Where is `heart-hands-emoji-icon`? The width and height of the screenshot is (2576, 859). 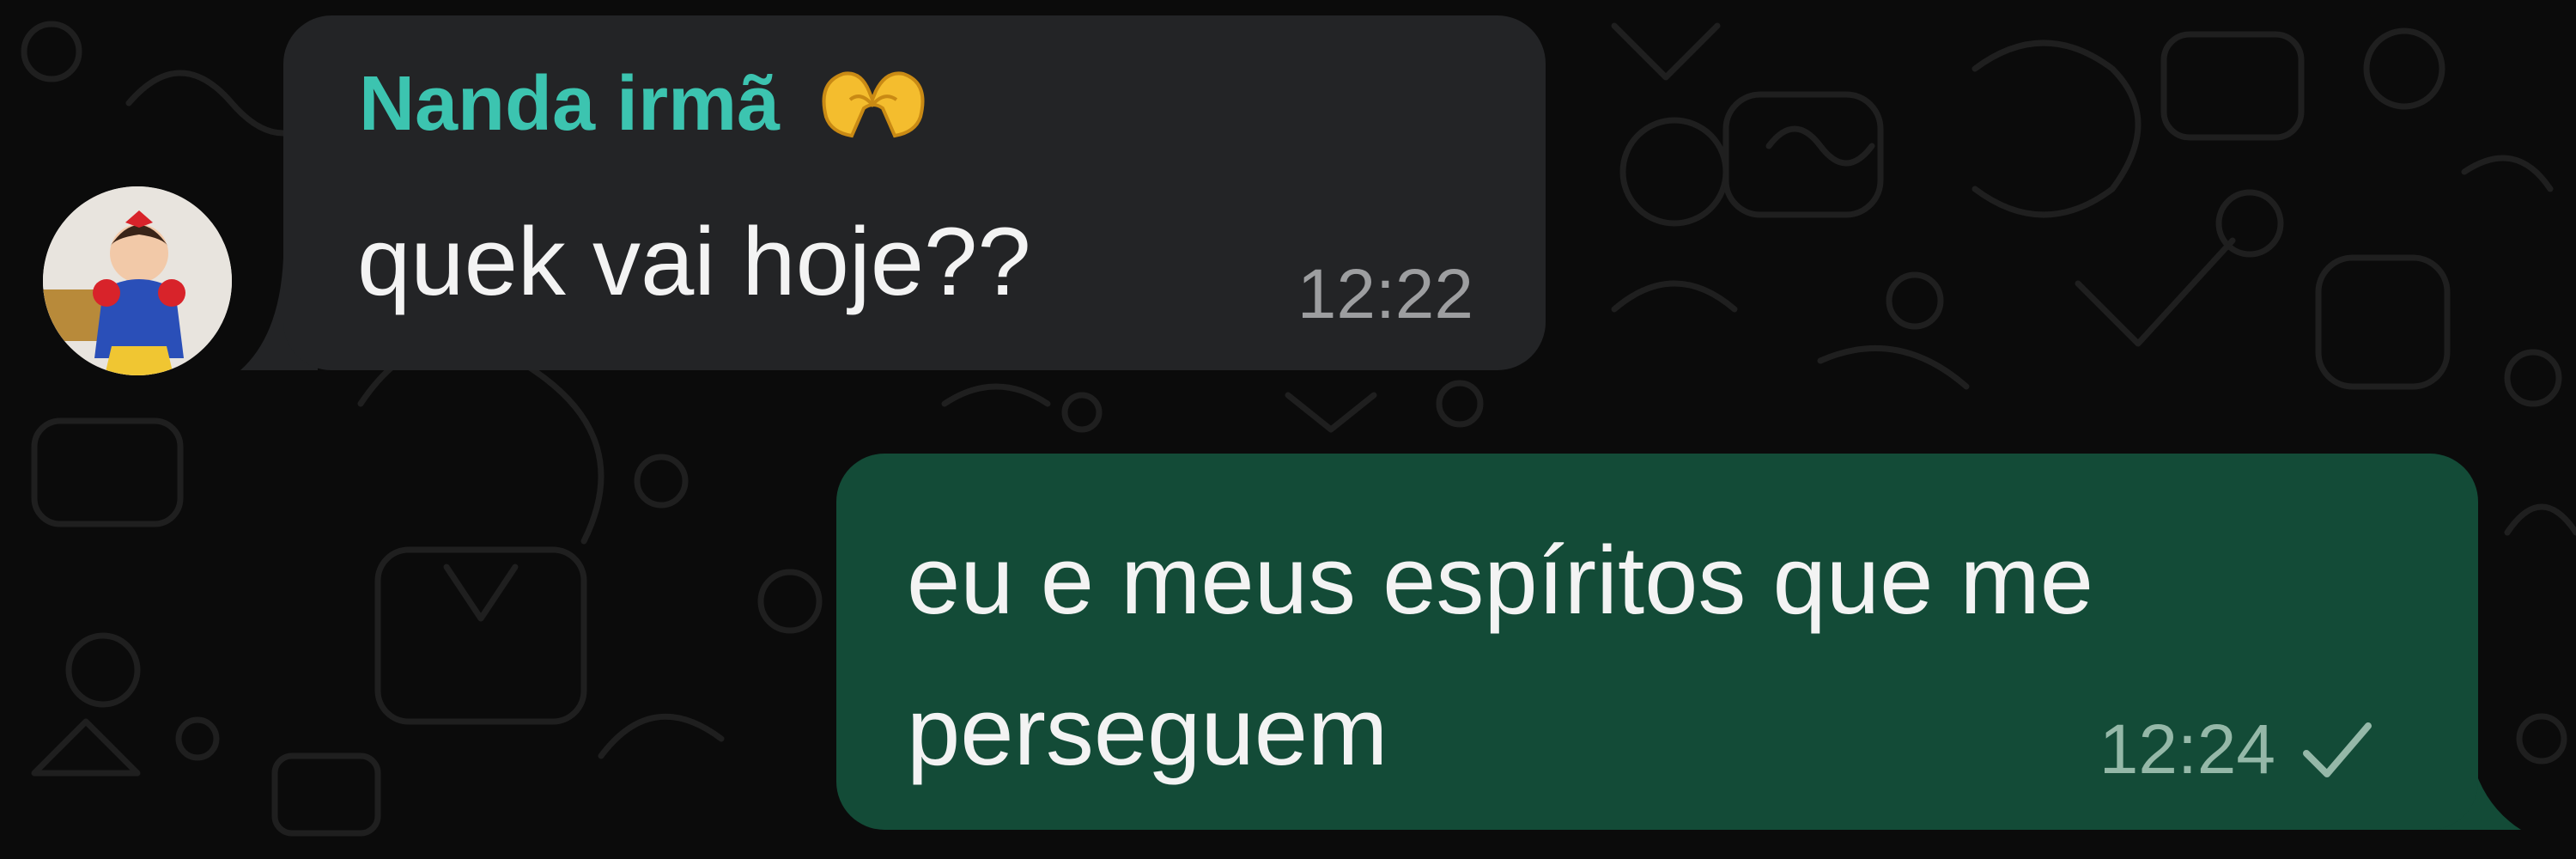
heart-hands-emoji-icon is located at coordinates (874, 105).